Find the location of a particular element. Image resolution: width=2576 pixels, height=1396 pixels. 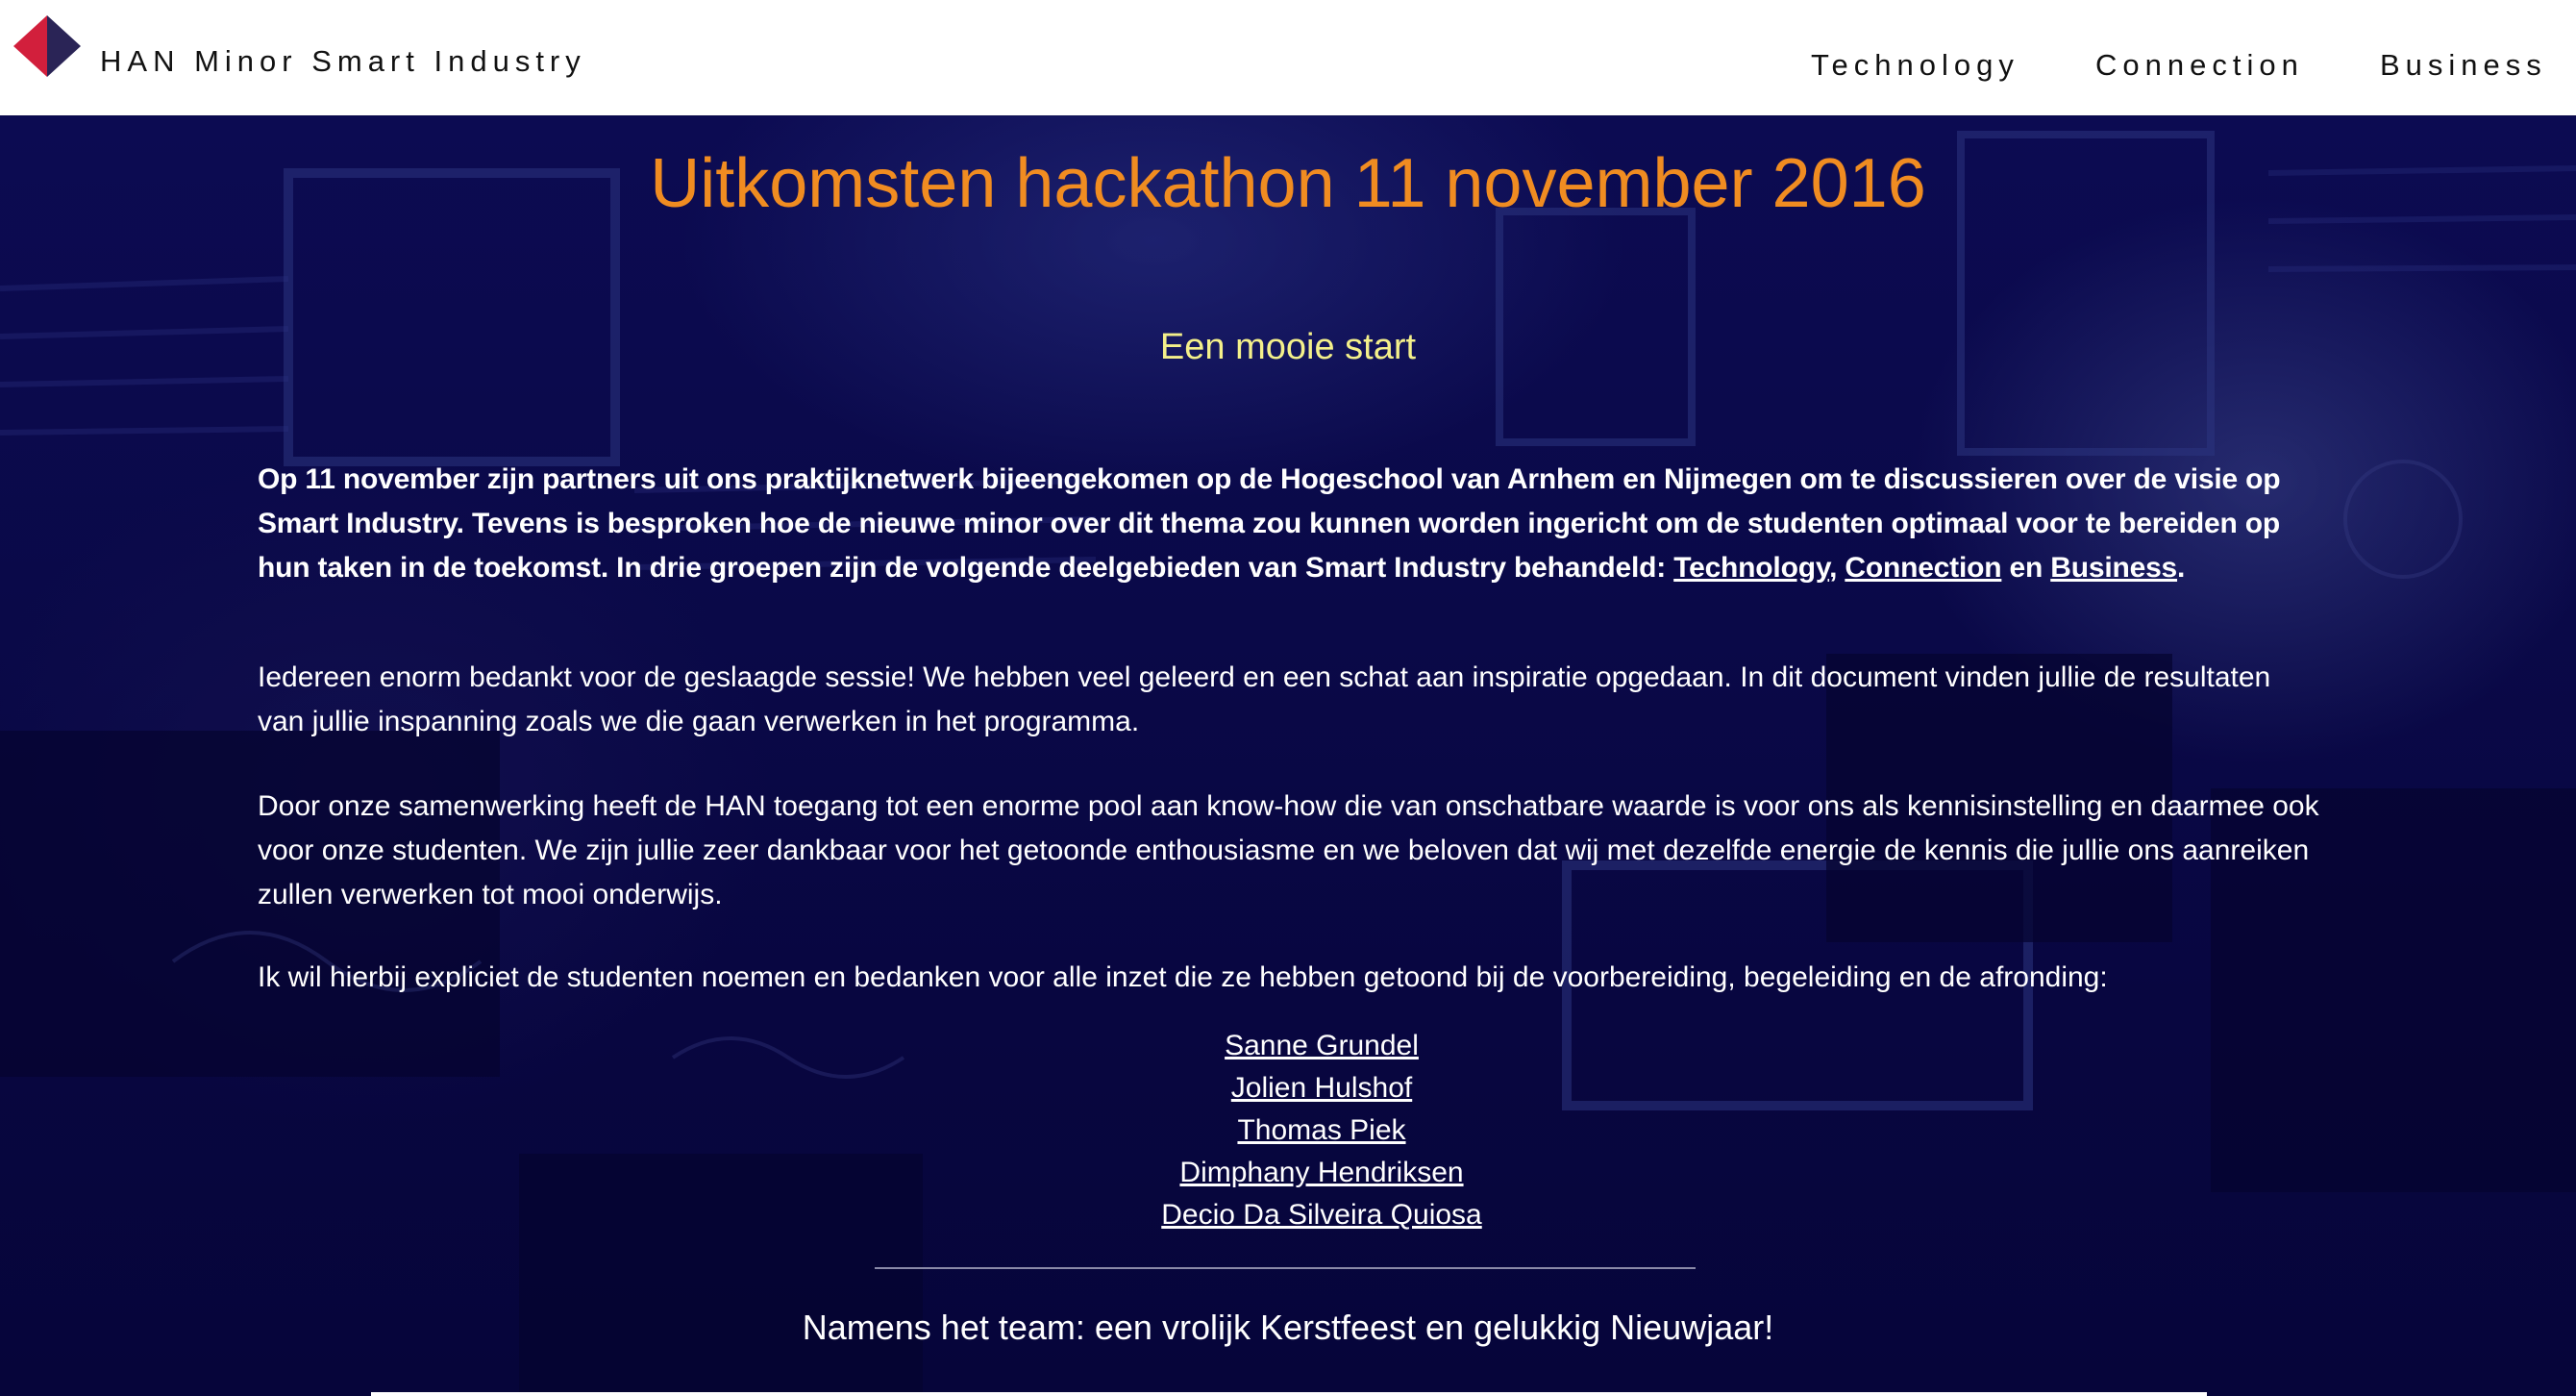

link-business: Business is located at coordinates (2113, 568).